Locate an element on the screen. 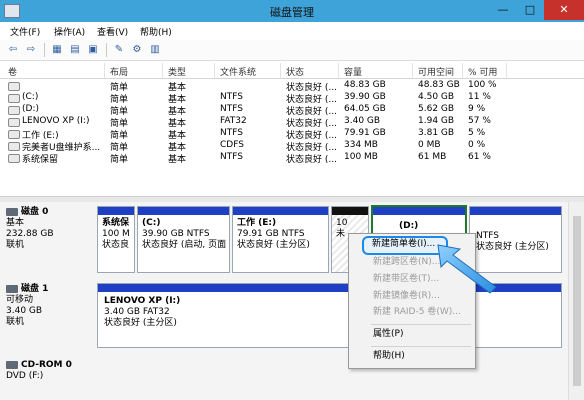 This screenshot has width=584, height=400. disk1-info: 磁盘 1 可移动 3.40 GB 联机 is located at coordinates (50, 306).